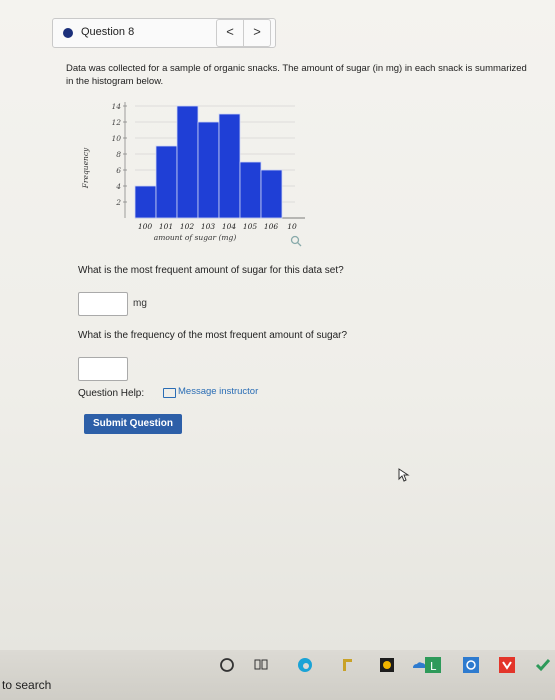  Describe the element at coordinates (118, 154) in the screenshot. I see `y-tick-label: 8` at that location.